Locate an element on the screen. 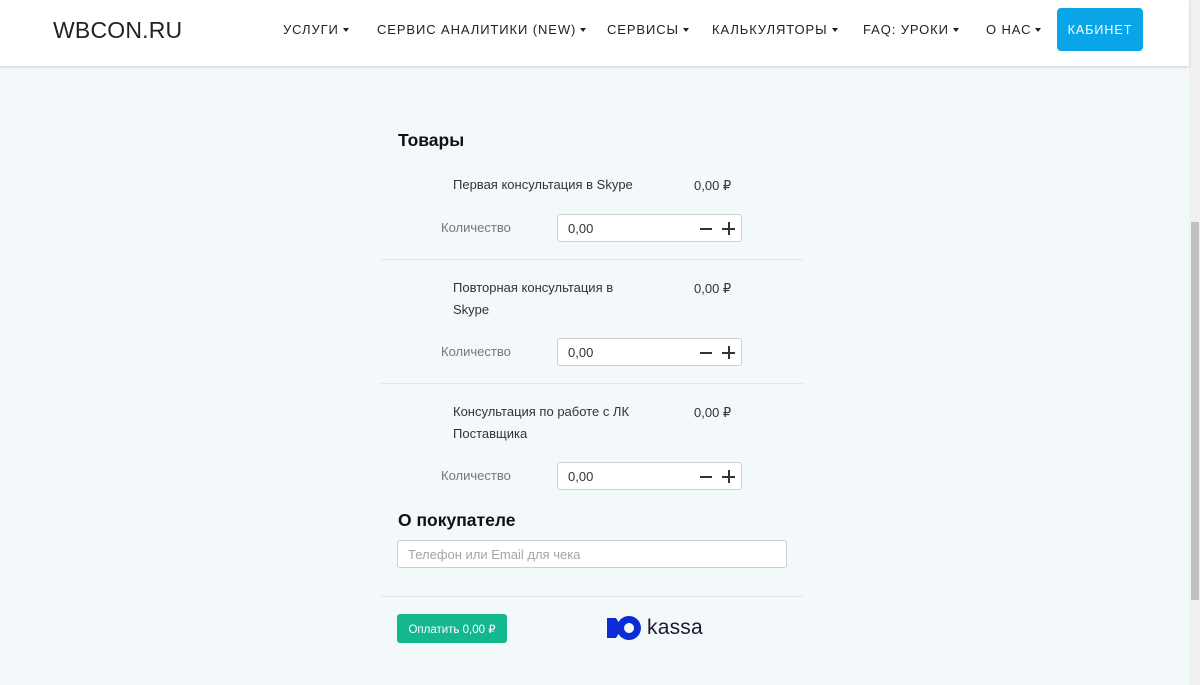 Image resolution: width=1200 pixels, height=685 pixels. nav-item-label: СЕРВИСЫ is located at coordinates (643, 29).